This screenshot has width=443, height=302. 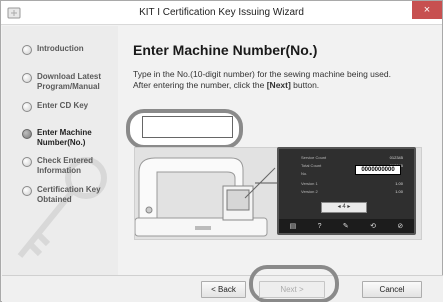 I want to click on step-enter-cd-key: Enter CD Key, so click(x=69, y=106).